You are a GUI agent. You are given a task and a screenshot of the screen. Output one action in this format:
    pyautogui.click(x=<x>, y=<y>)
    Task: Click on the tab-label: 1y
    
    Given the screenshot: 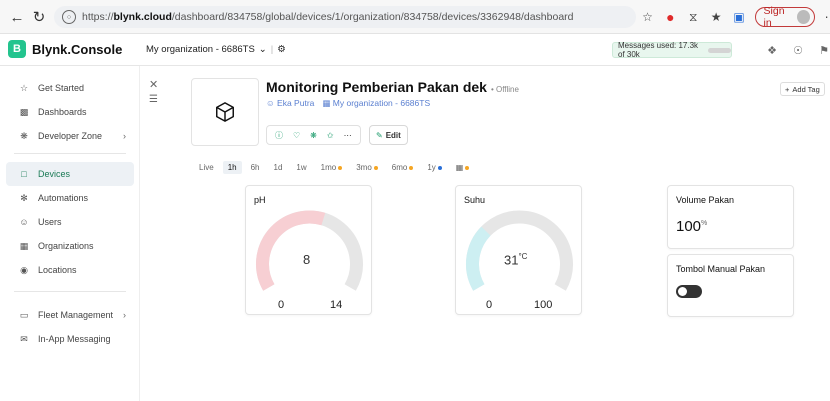 What is the action you would take?
    pyautogui.click(x=431, y=167)
    